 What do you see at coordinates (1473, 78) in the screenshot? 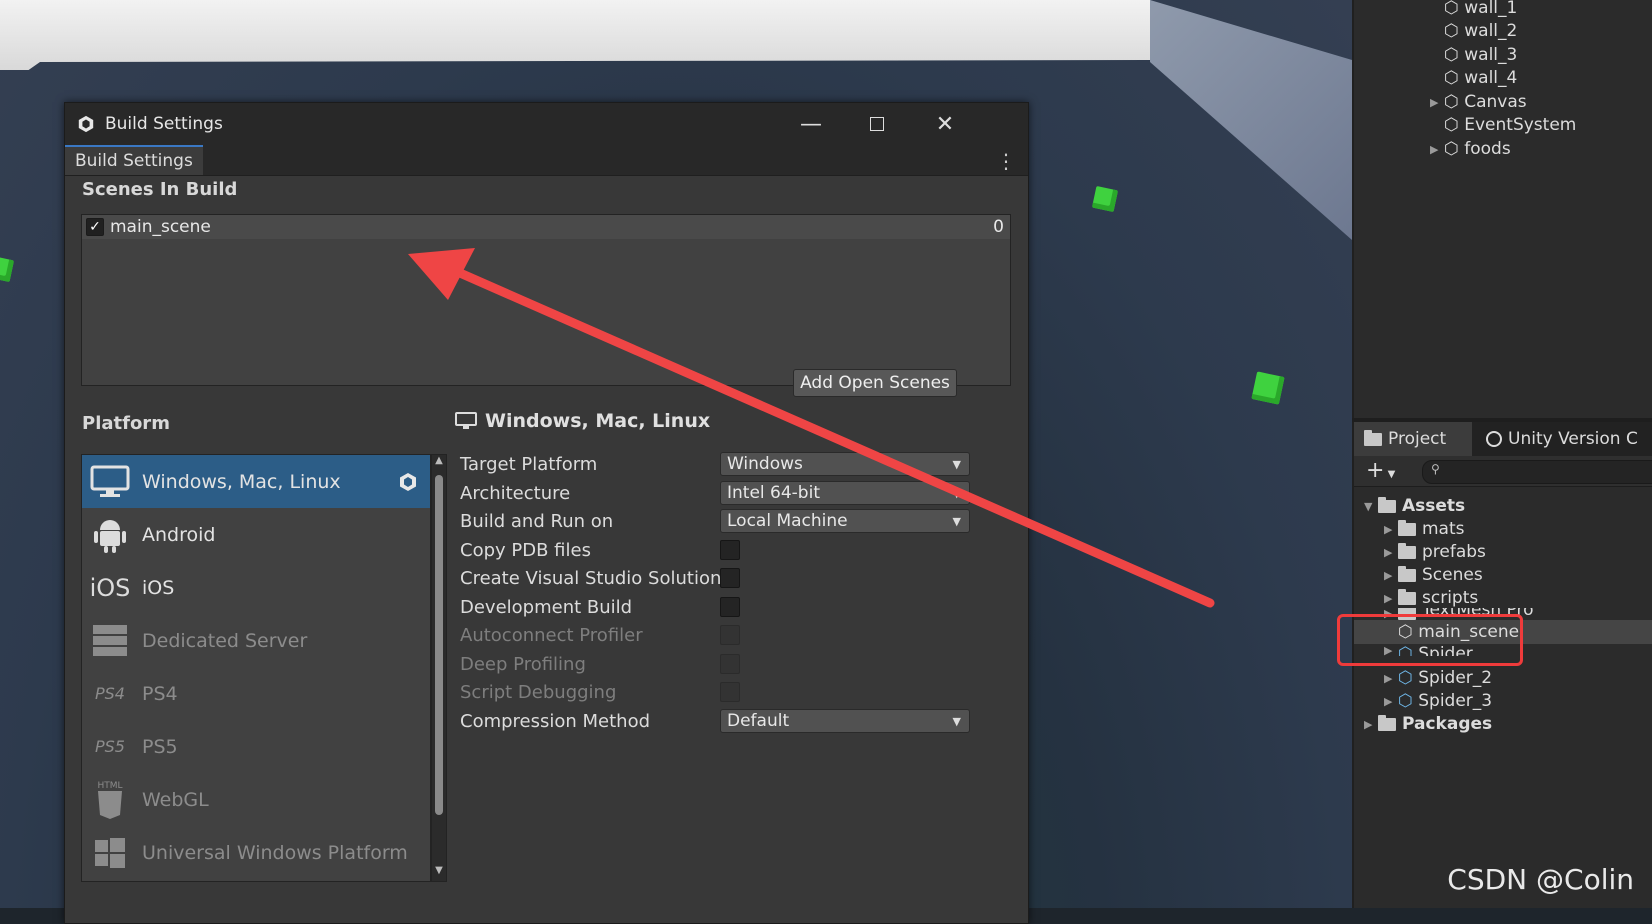
I see `hierarchy-item: ⬡ wall_4` at bounding box center [1473, 78].